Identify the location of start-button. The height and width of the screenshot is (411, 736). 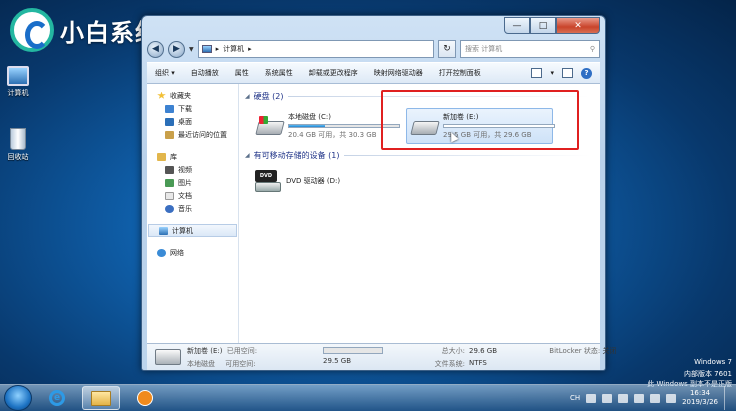
(18, 398).